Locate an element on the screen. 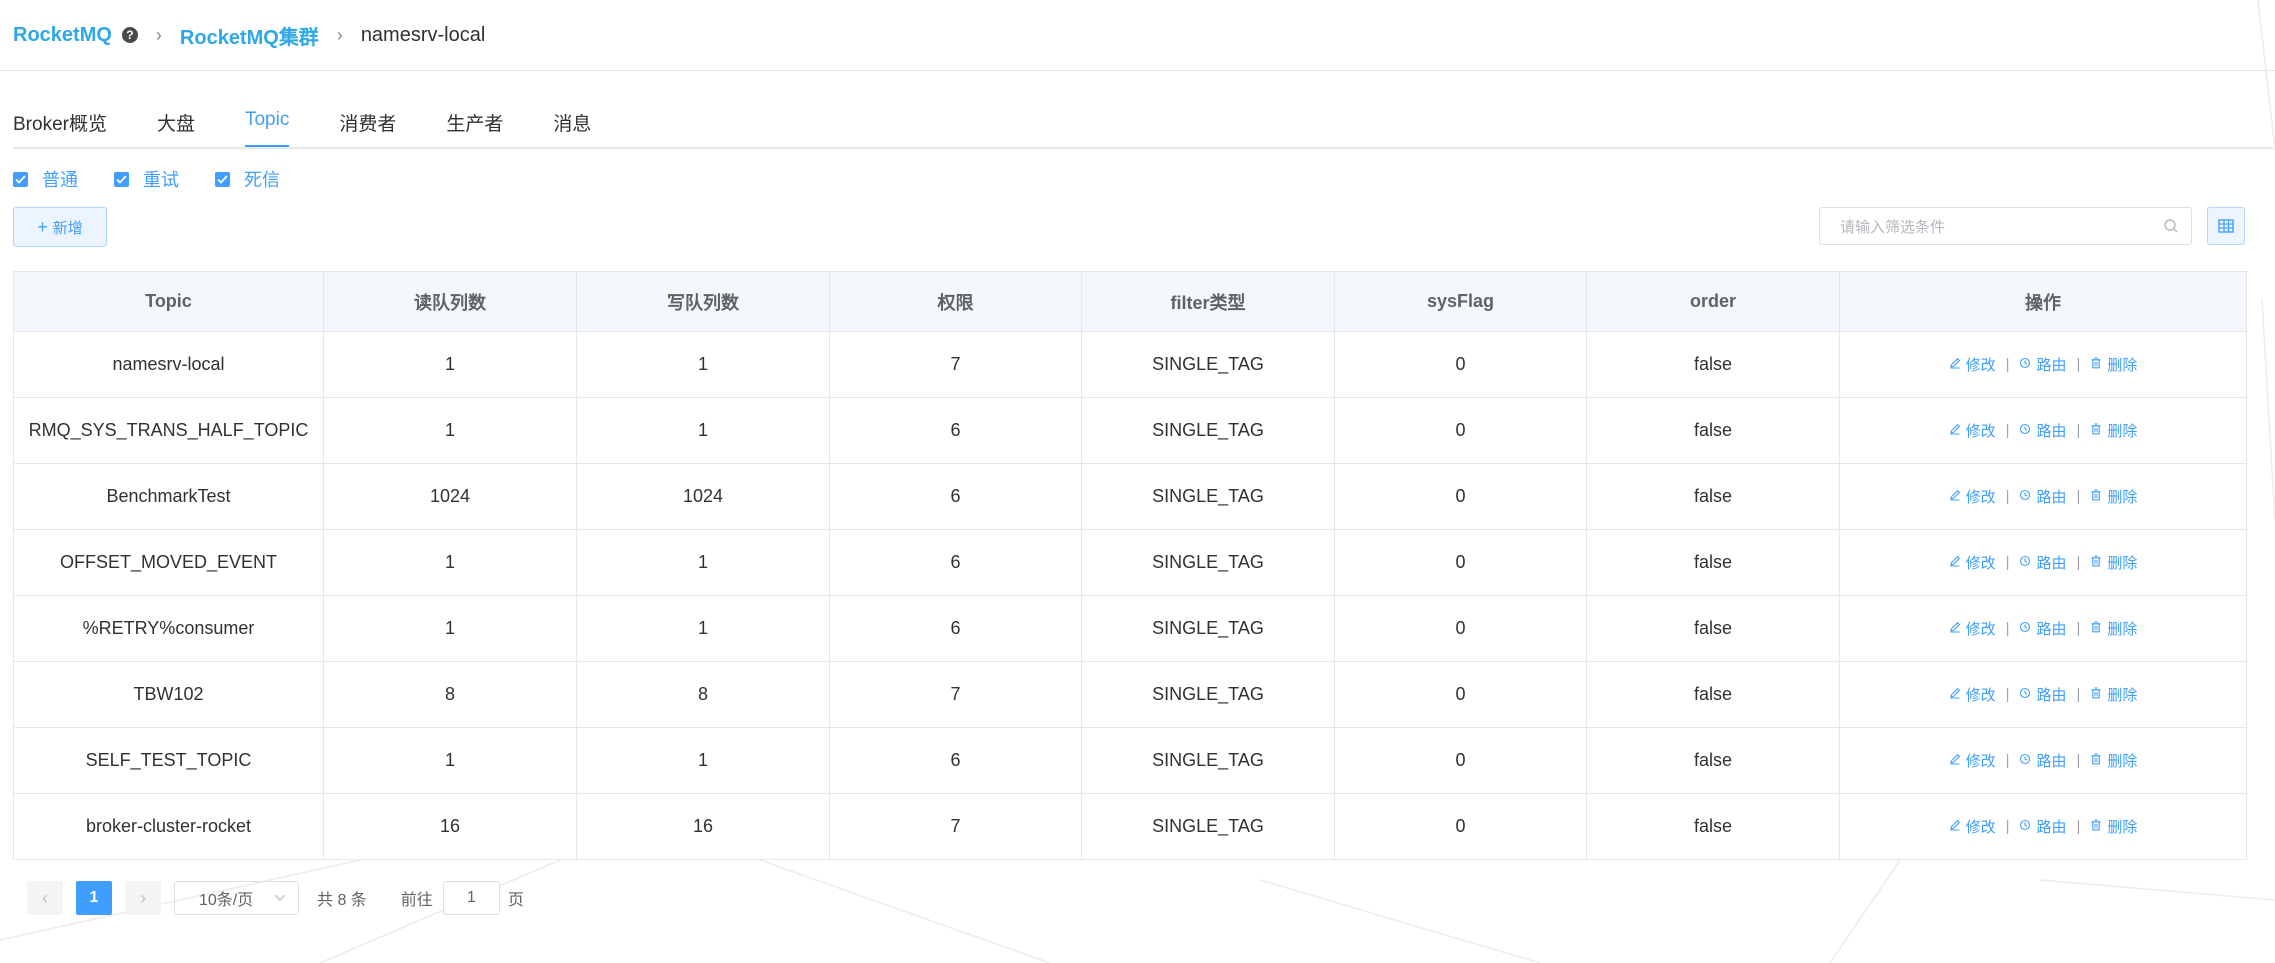 The width and height of the screenshot is (2275, 963). breadcrumb: RocketMQ ? › RocketMQ集群 › namesrv-local is located at coordinates (1137, 35).